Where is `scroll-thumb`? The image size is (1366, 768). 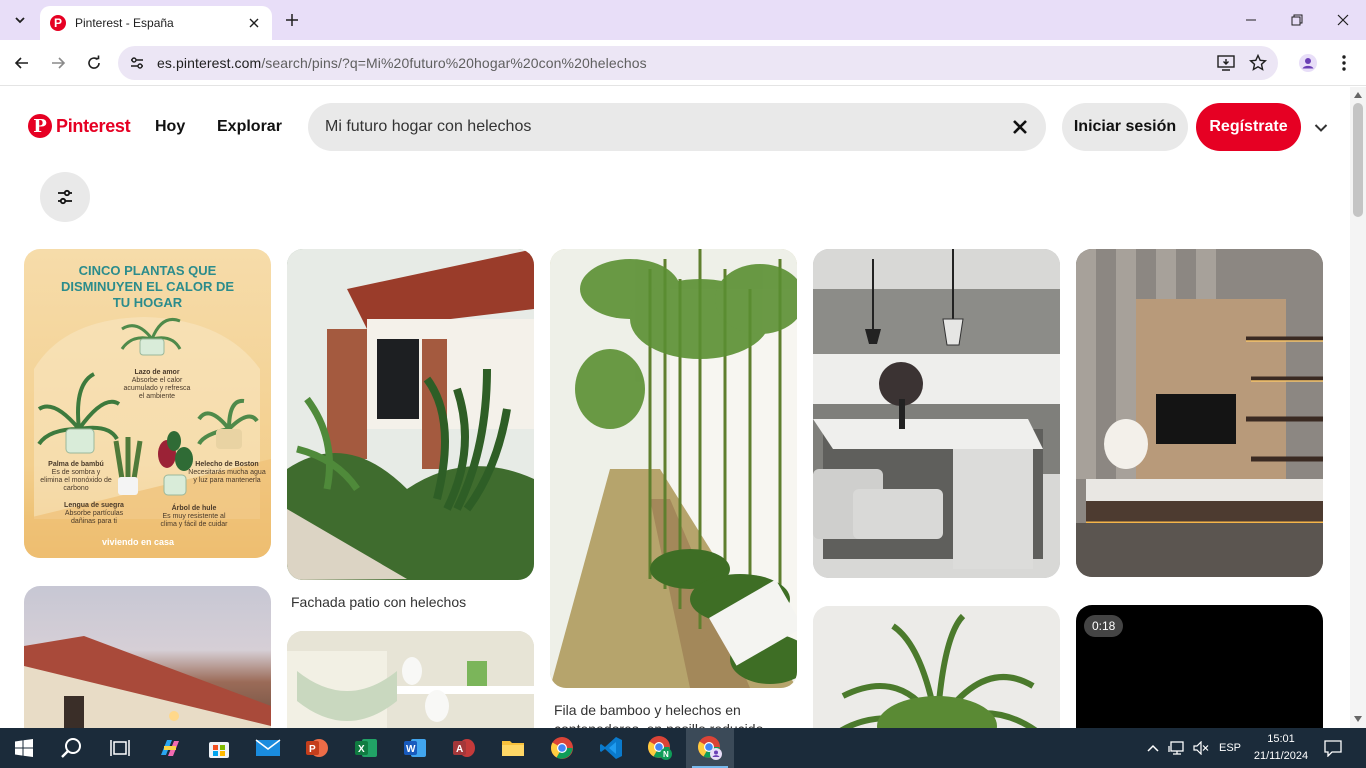 scroll-thumb is located at coordinates (1358, 160).